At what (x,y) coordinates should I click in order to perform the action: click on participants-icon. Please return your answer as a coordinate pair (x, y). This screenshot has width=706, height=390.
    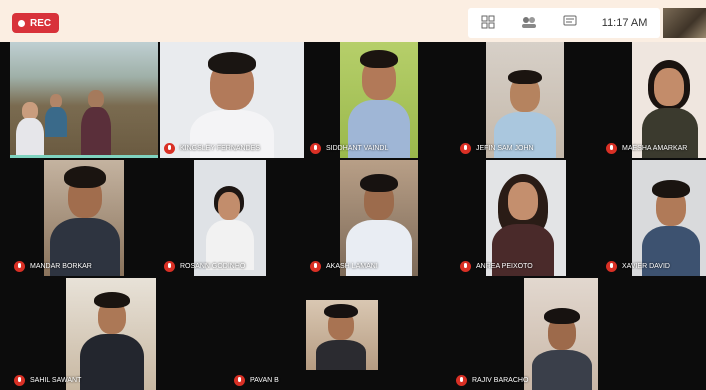
    Looking at the image, I should click on (529, 23).